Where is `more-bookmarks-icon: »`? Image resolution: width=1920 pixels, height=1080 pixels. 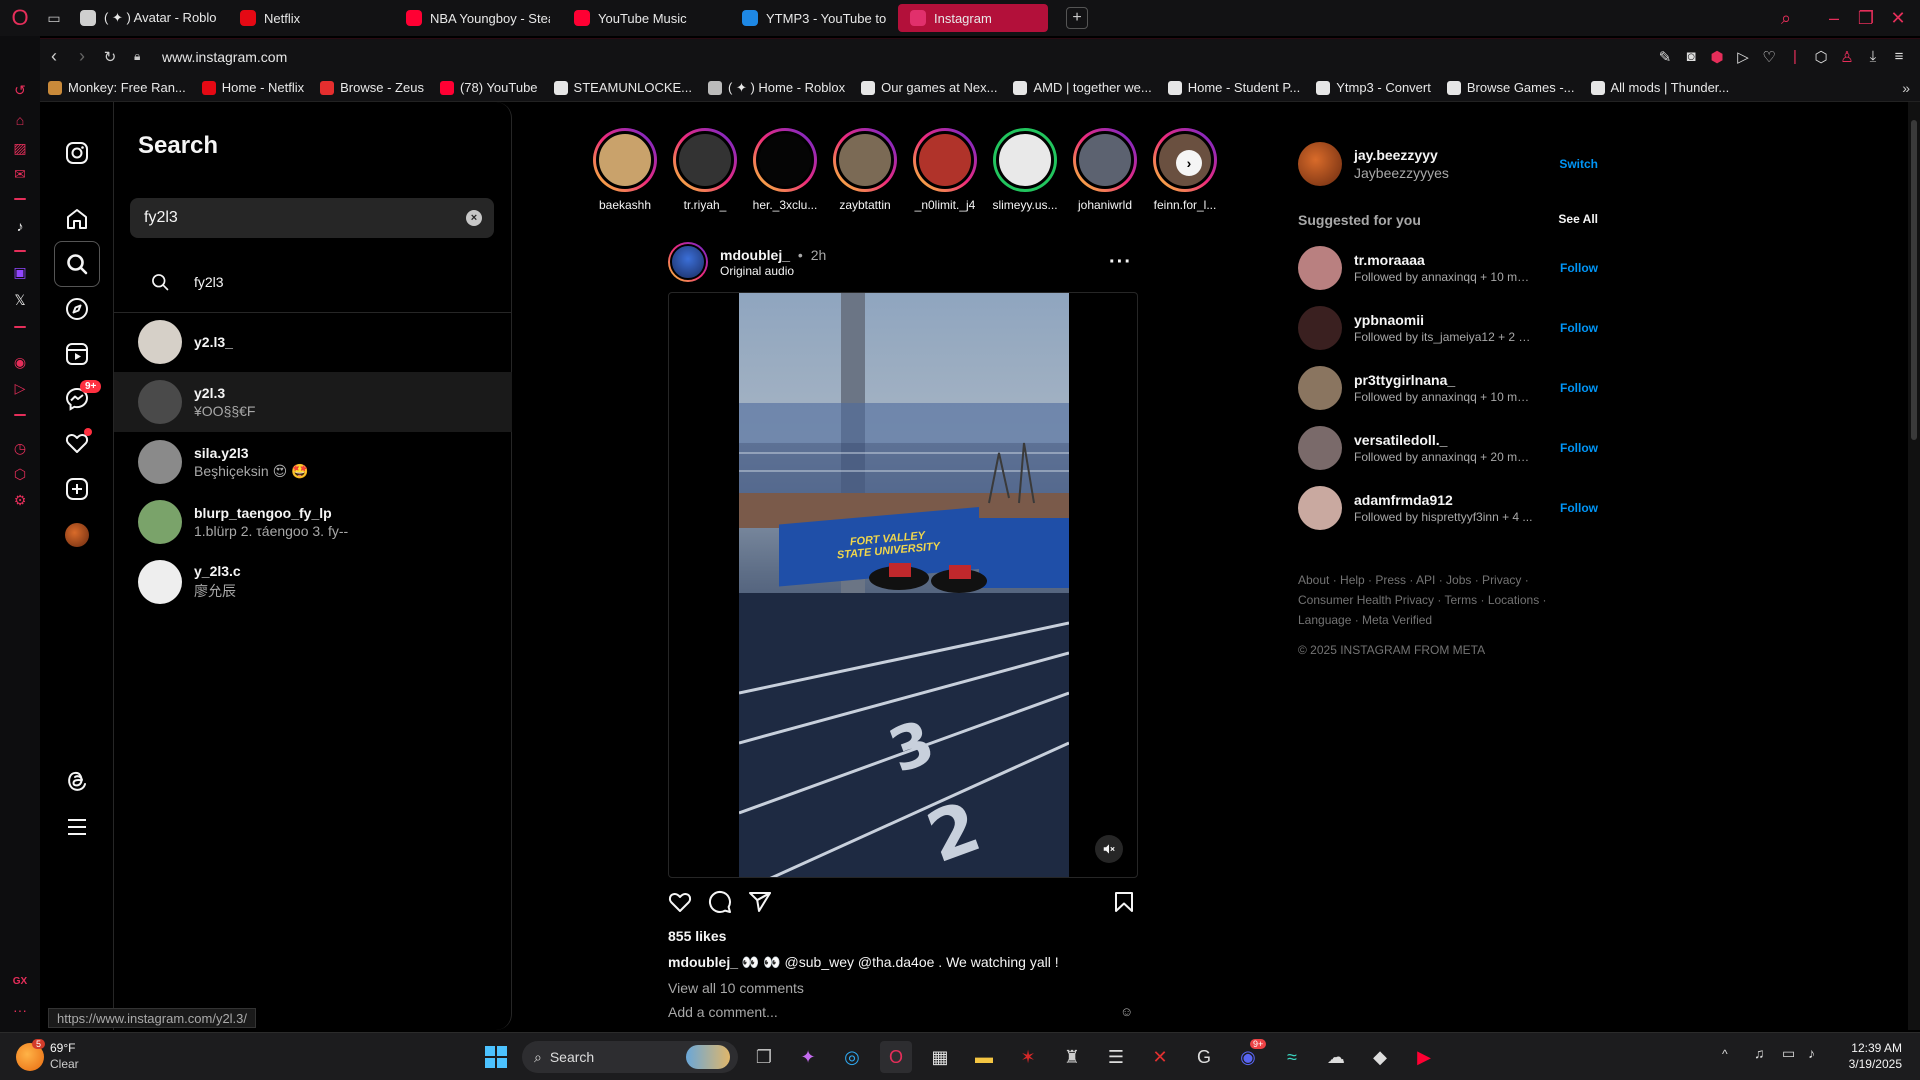
more-bookmarks-icon: » is located at coordinates (1906, 88).